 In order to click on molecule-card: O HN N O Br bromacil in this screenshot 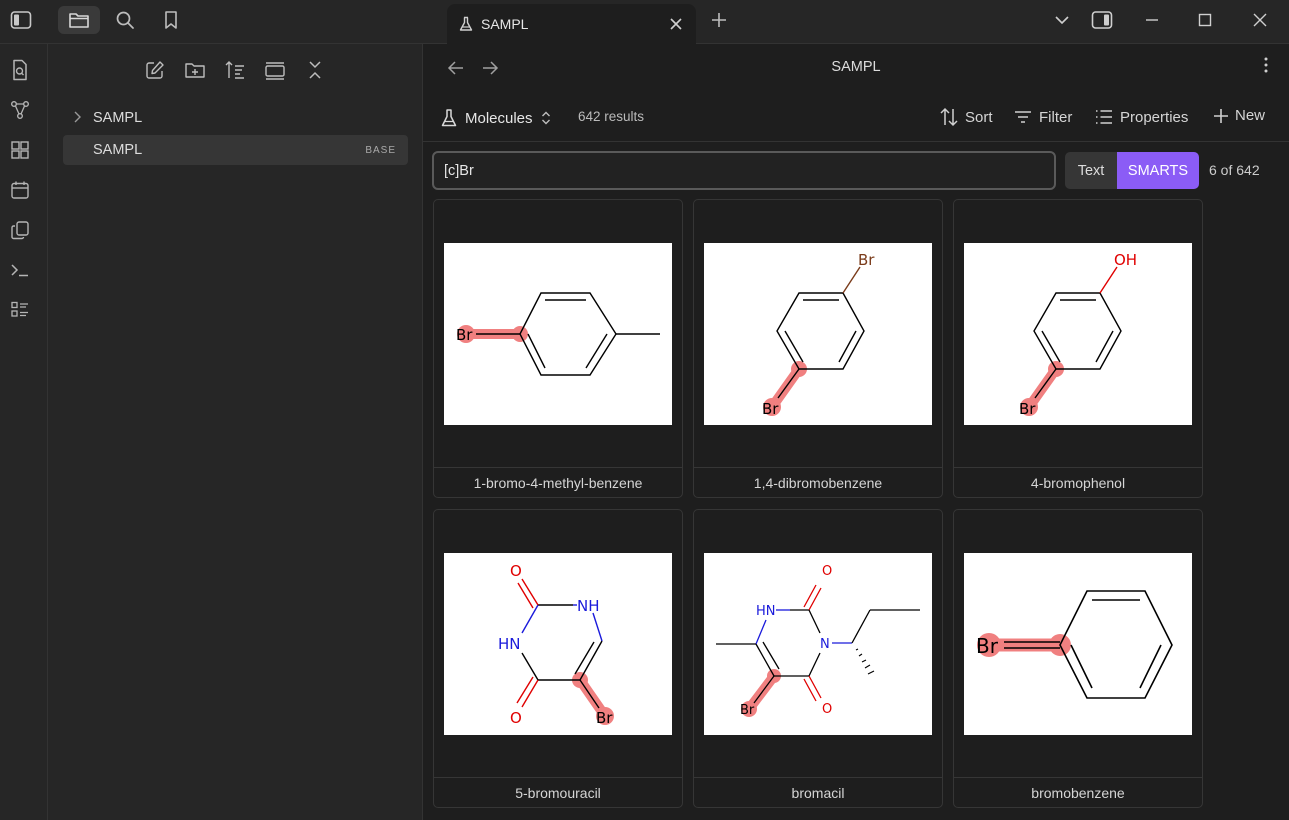, I will do `click(818, 658)`.